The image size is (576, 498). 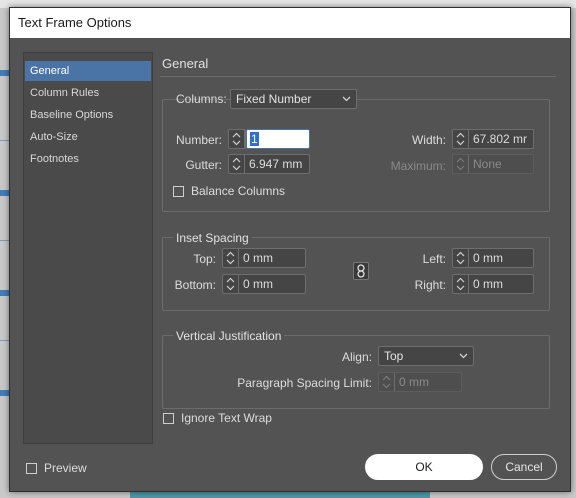 I want to click on sidebar-item-column-rules: Column Rules, so click(x=88, y=93).